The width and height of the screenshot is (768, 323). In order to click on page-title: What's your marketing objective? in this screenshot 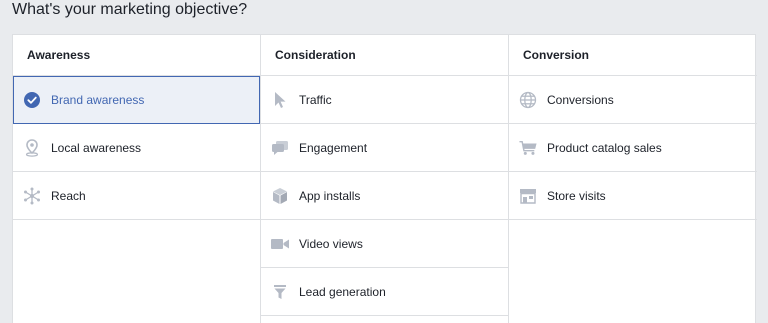, I will do `click(130, 9)`.